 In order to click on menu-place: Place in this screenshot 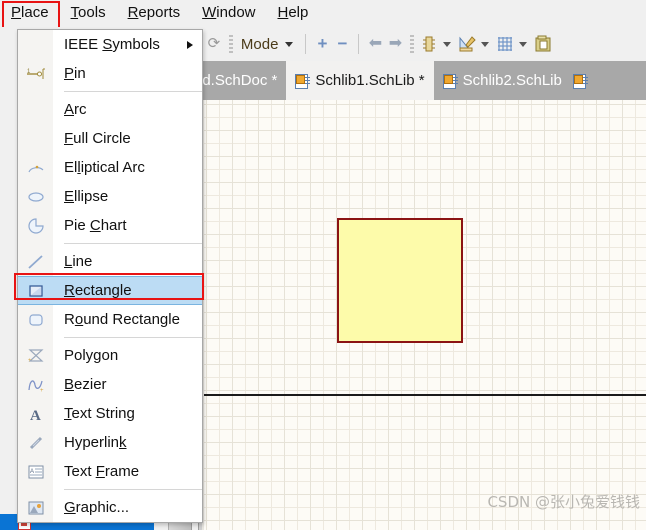, I will do `click(30, 13)`.